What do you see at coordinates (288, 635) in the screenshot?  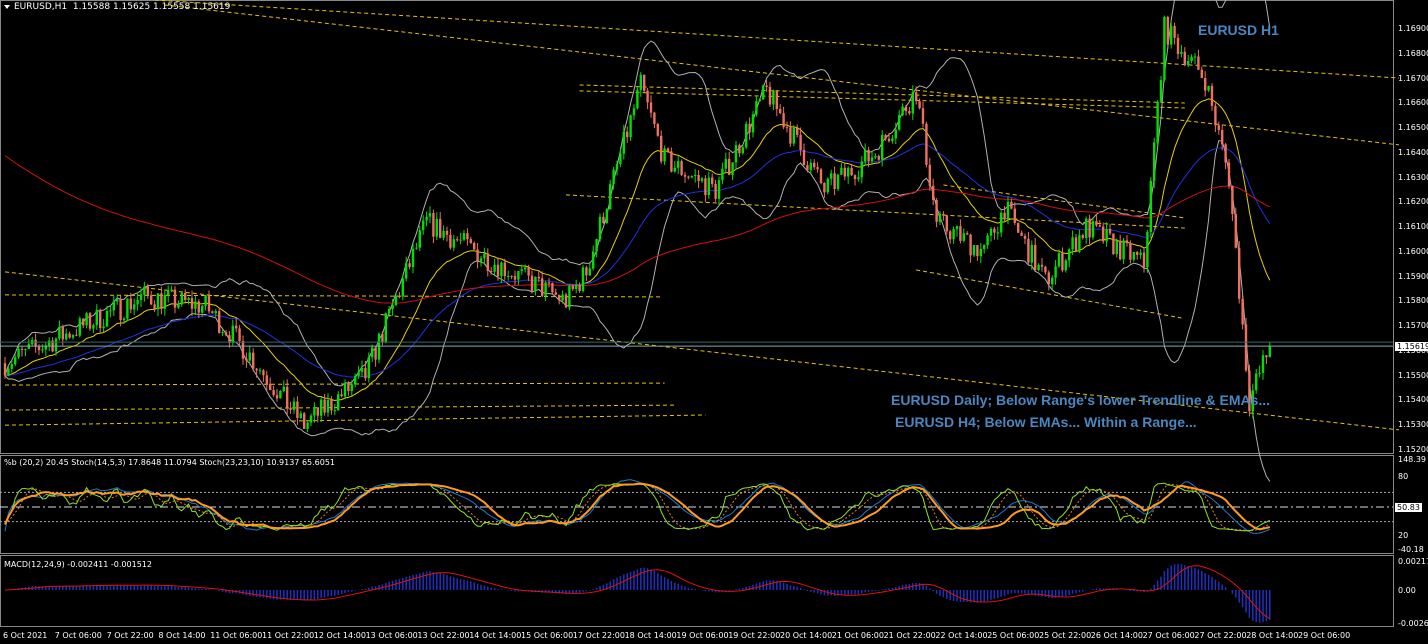 I see `time-axis-label: 11 Oct 22:00` at bounding box center [288, 635].